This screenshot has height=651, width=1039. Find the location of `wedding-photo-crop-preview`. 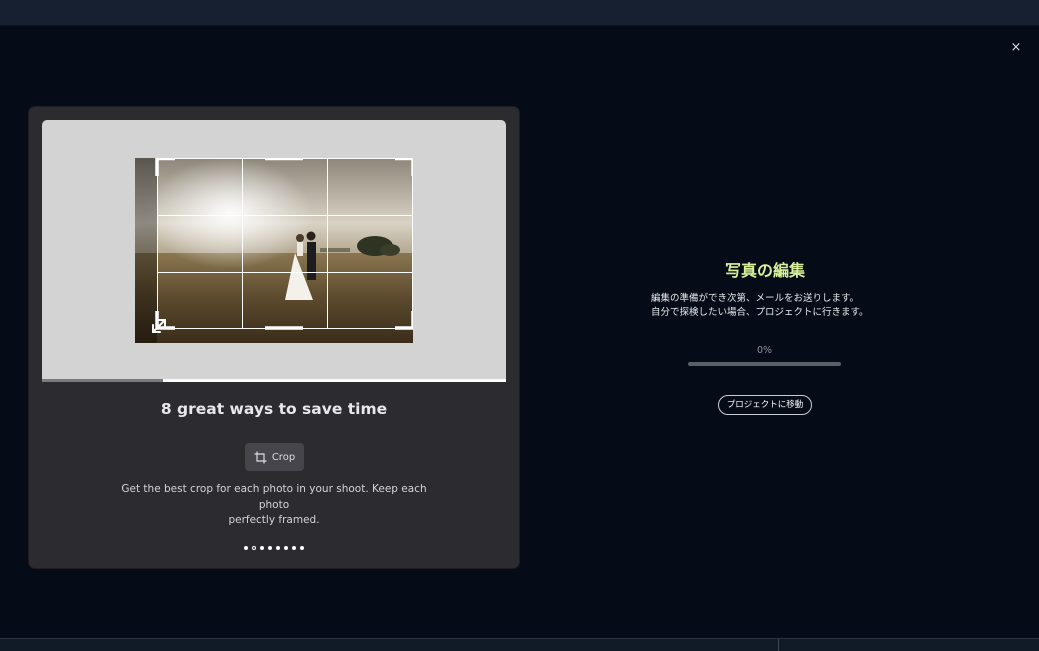

wedding-photo-crop-preview is located at coordinates (274, 250).